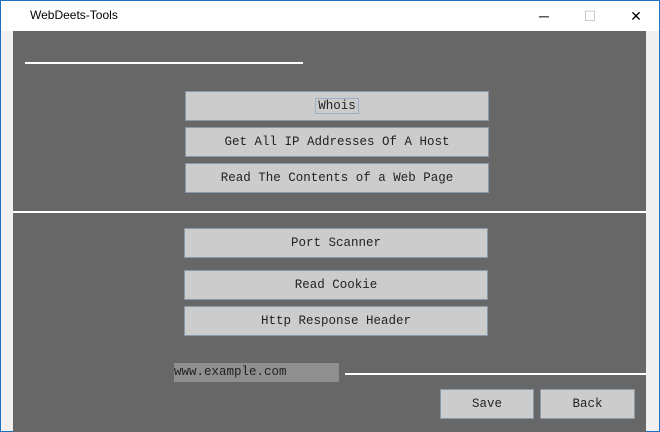  What do you see at coordinates (544, 16) in the screenshot?
I see `minimize-button: ─` at bounding box center [544, 16].